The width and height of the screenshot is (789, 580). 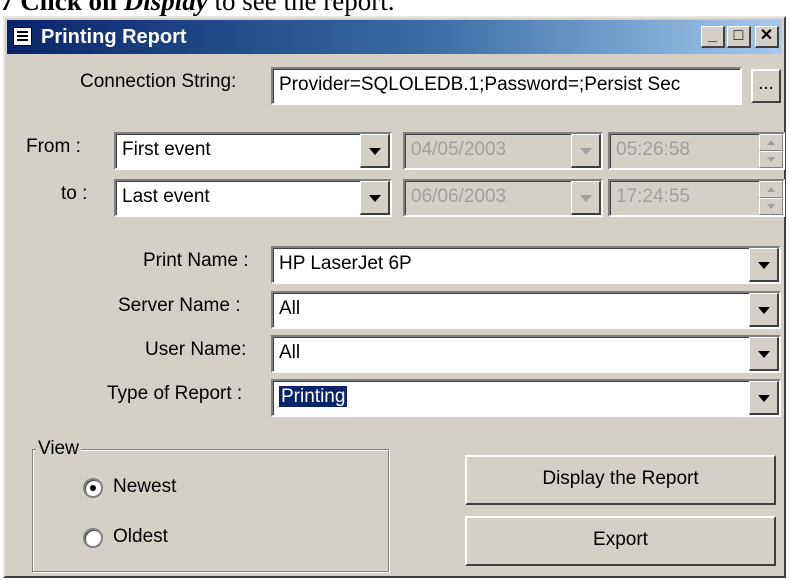 What do you see at coordinates (345, 263) in the screenshot?
I see `print-name-value: HP LaserJet 6P` at bounding box center [345, 263].